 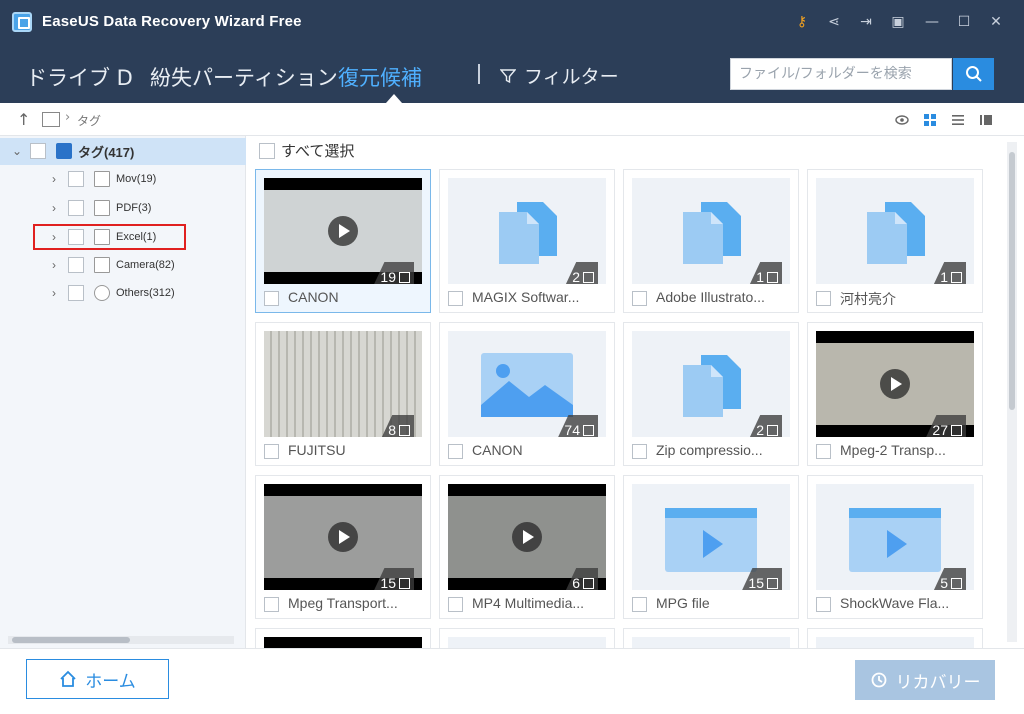 What do you see at coordinates (866, 22) in the screenshot?
I see `signin-icon: ⇥` at bounding box center [866, 22].